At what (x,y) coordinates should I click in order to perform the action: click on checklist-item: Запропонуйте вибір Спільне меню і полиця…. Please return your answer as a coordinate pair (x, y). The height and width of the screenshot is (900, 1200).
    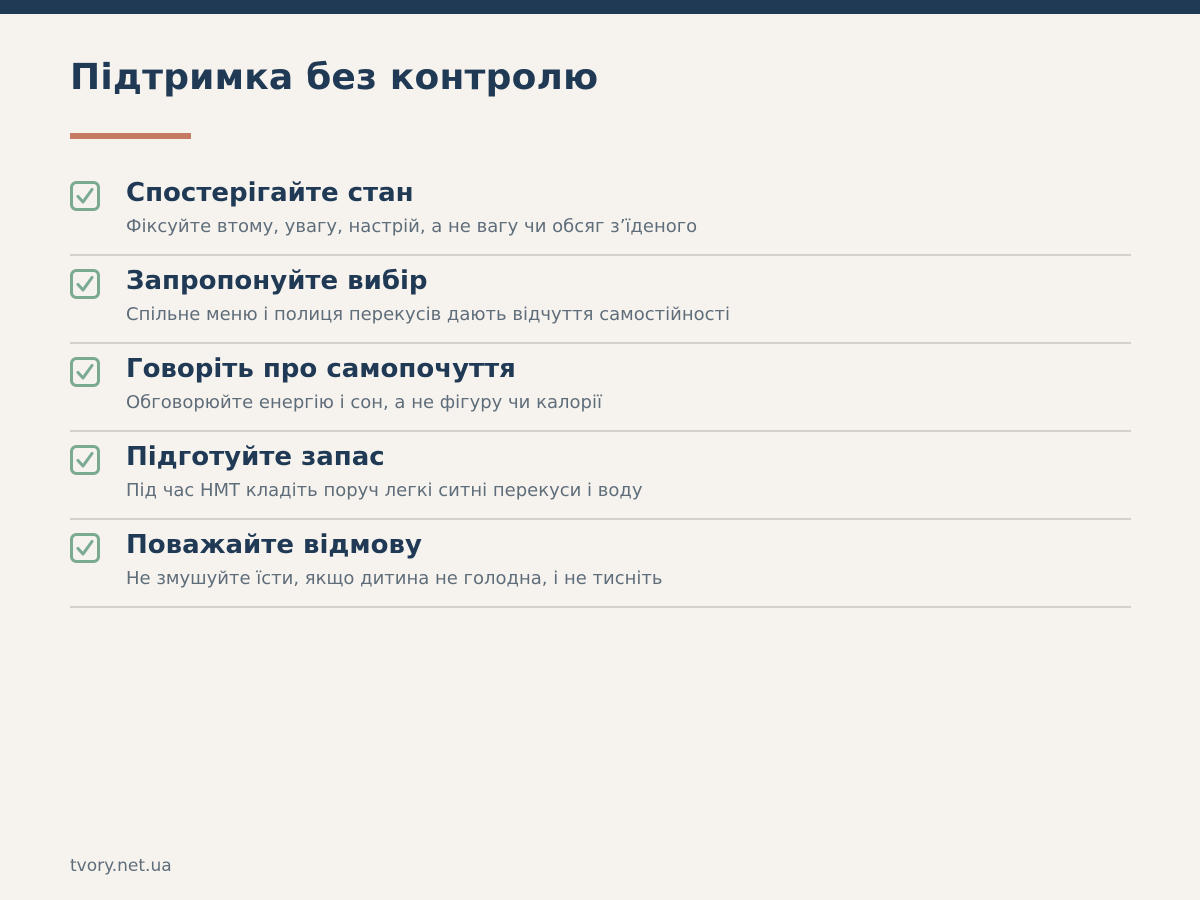
    Looking at the image, I should click on (600, 300).